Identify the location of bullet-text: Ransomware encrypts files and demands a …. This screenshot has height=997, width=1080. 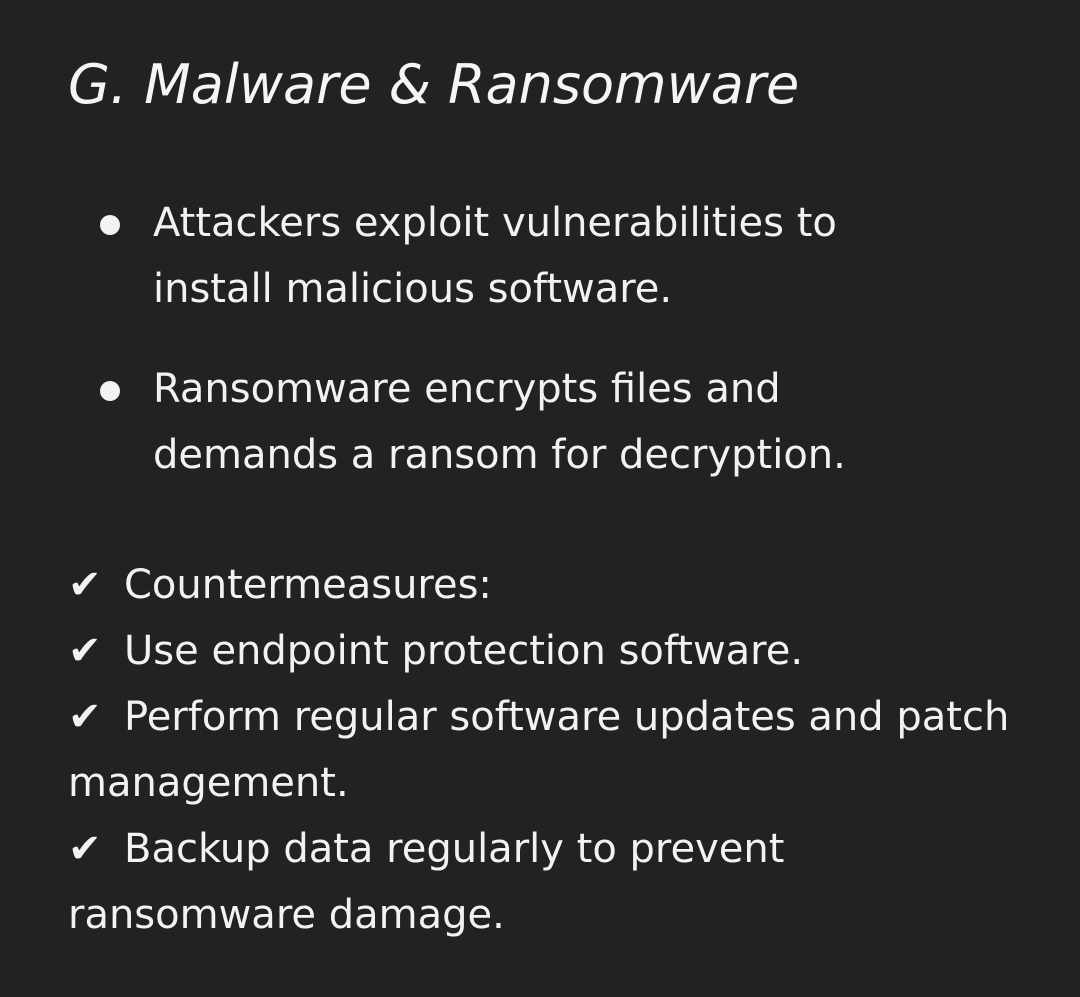
(499, 422).